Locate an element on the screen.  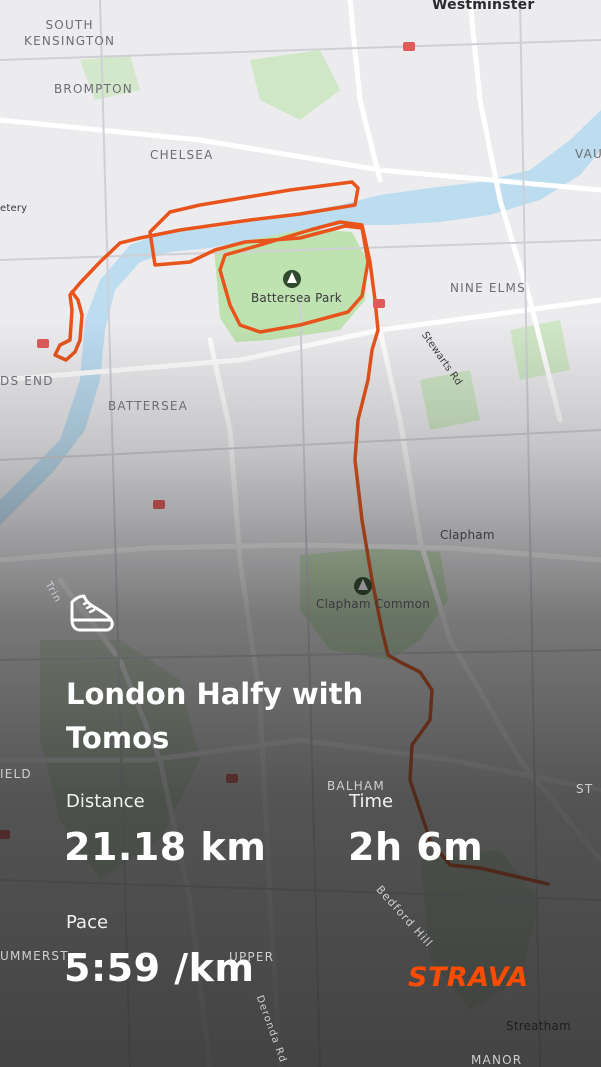
map-label-clapham: Clapham is located at coordinates (467, 535).